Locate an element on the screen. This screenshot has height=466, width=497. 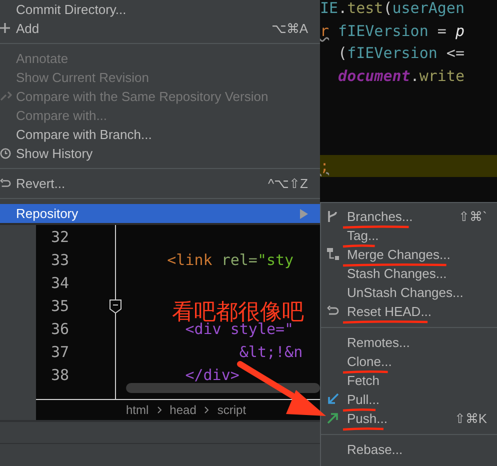
breadcrumb-item: script is located at coordinates (231, 410).